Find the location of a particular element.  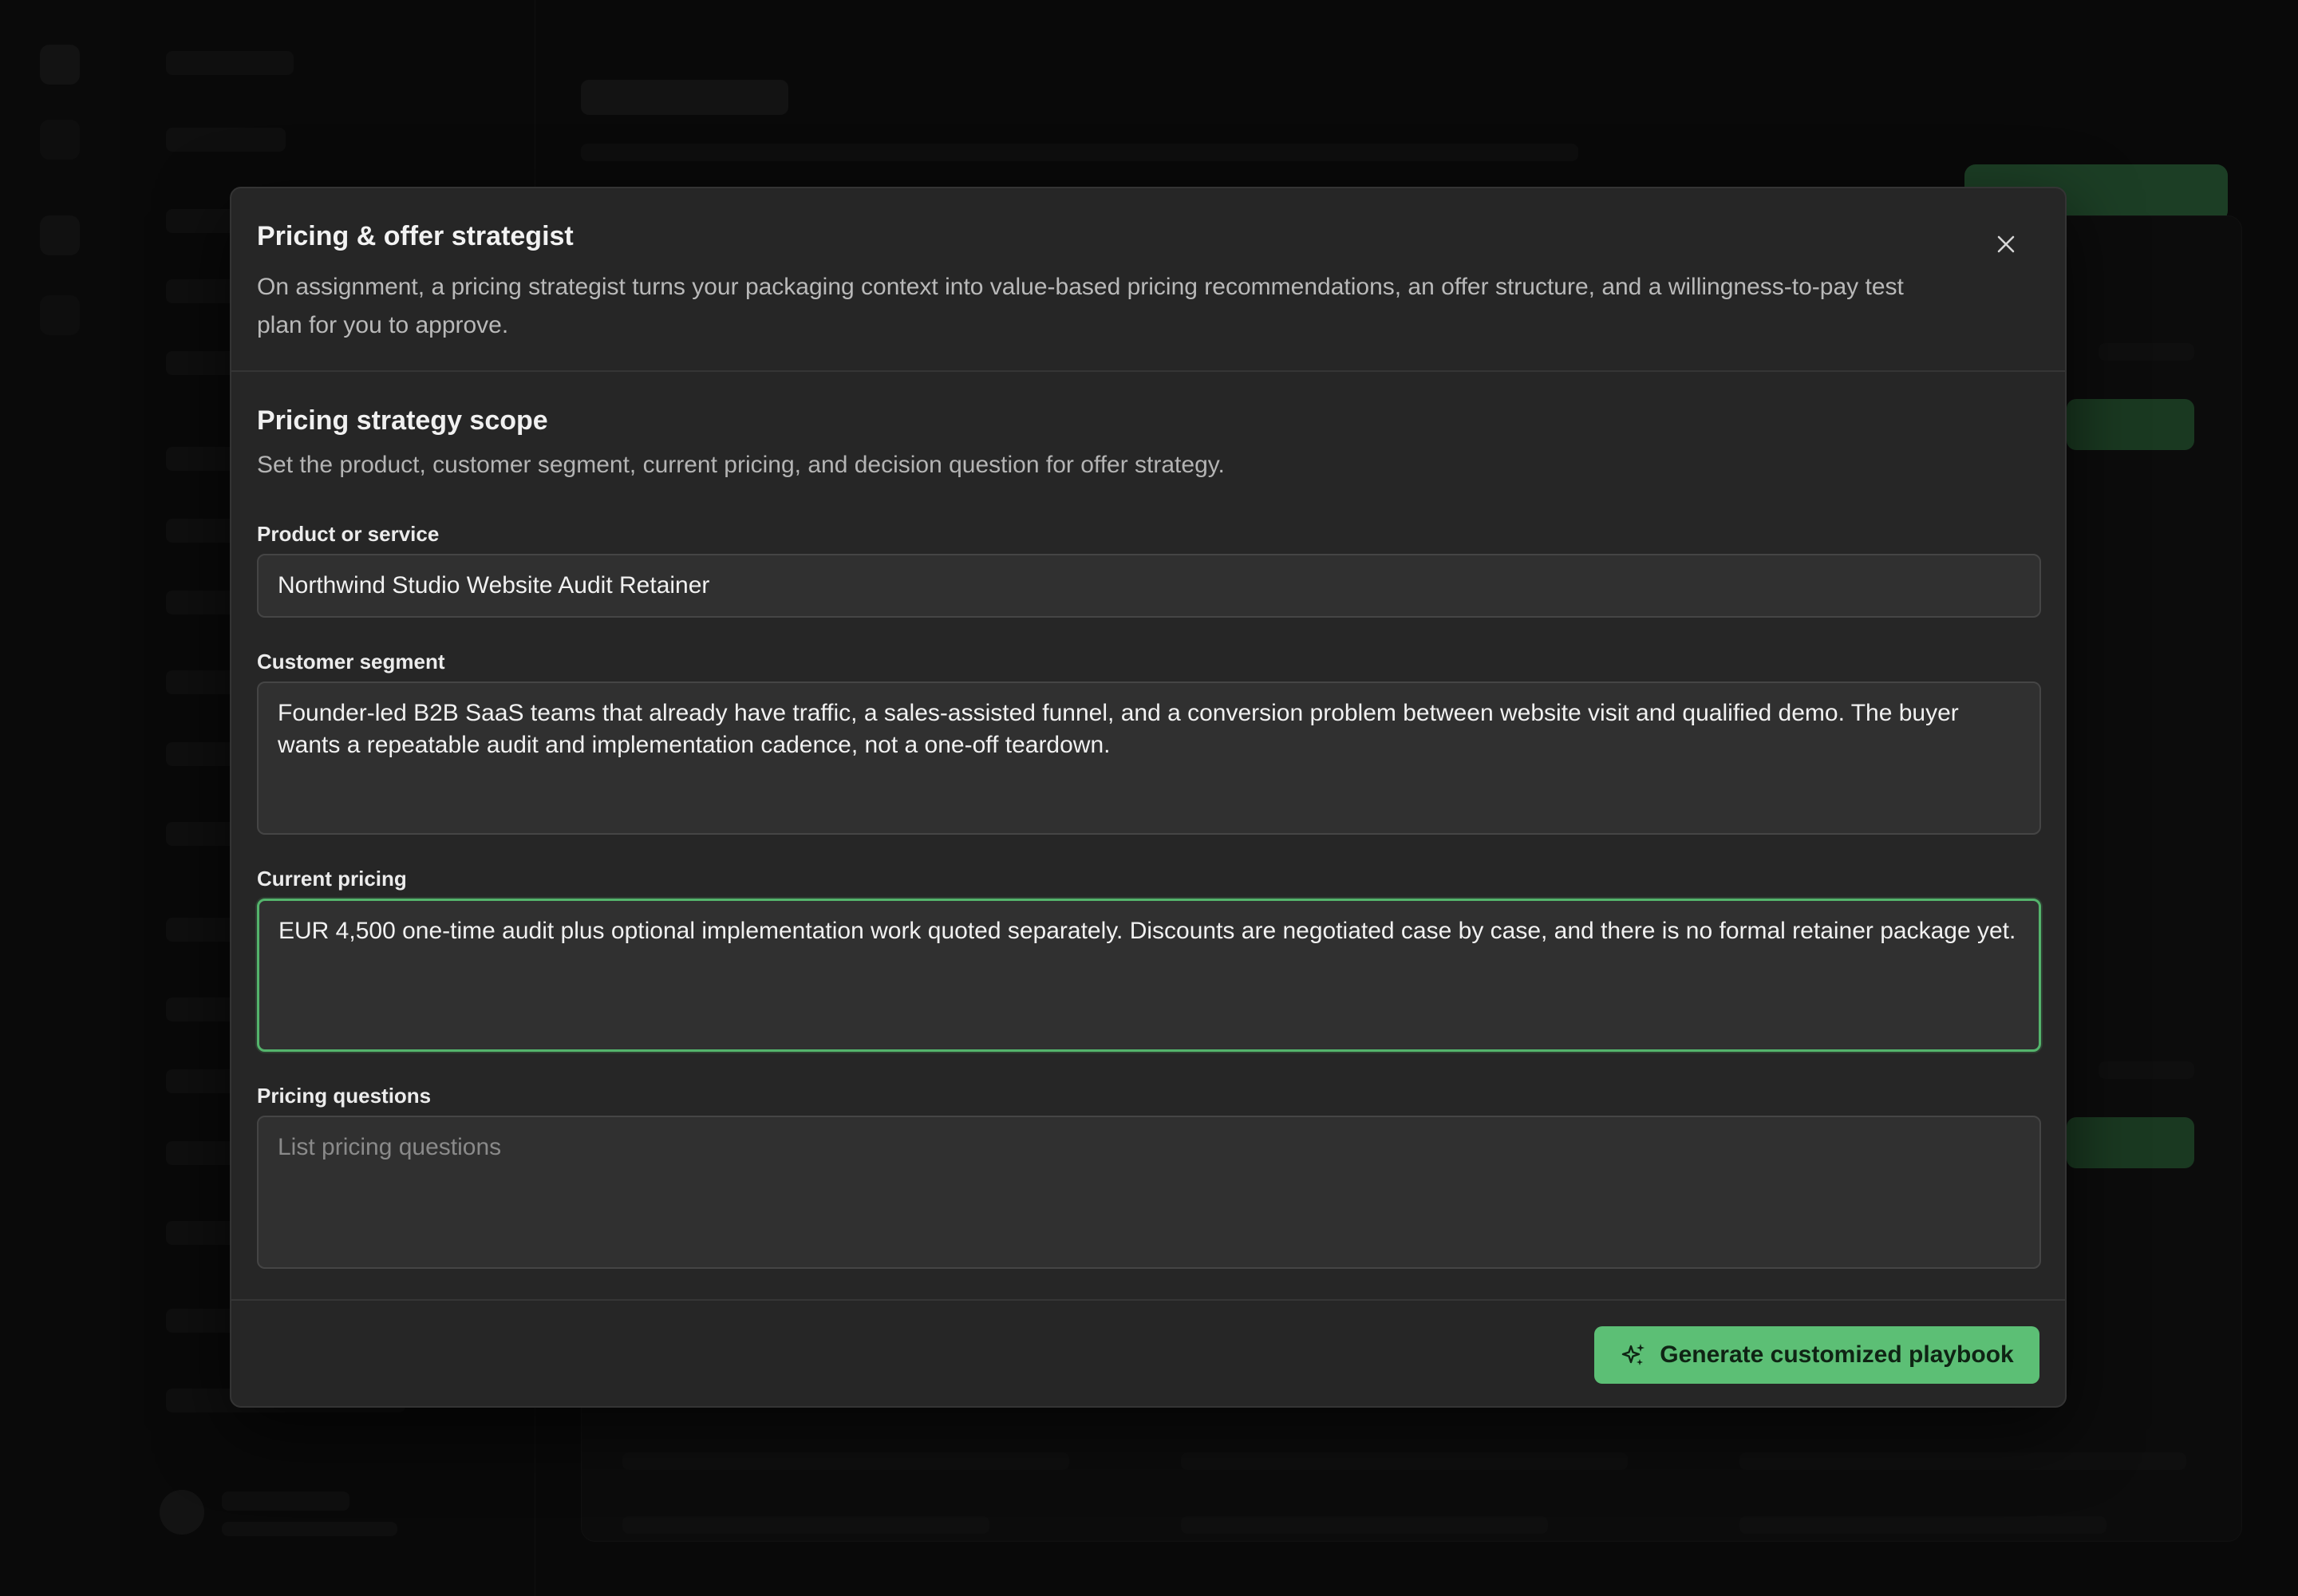

product-label: Product or service is located at coordinates (349, 534).